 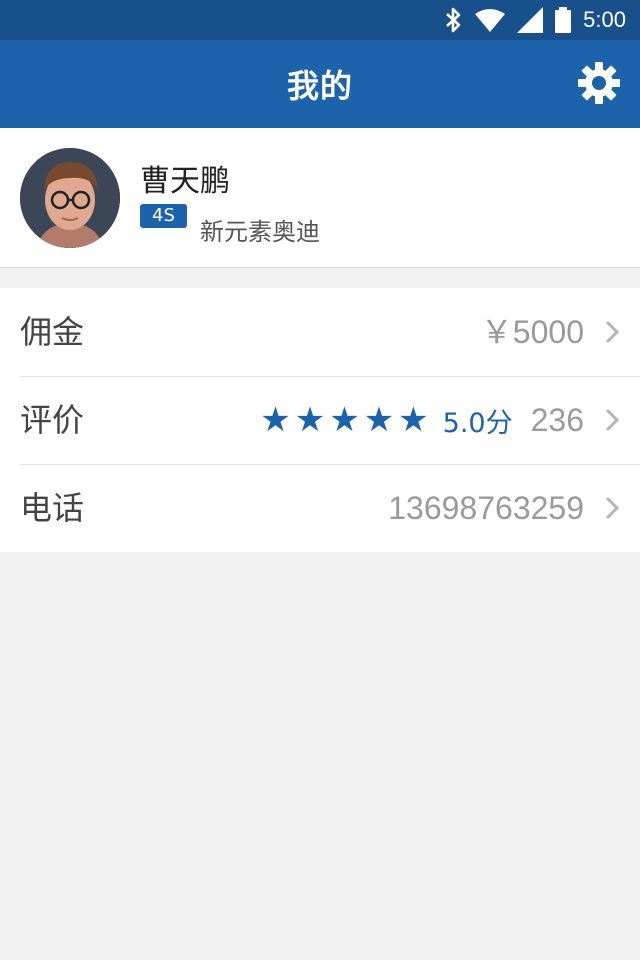 I want to click on commission-row: 佣金 ￥5000, so click(x=320, y=332).